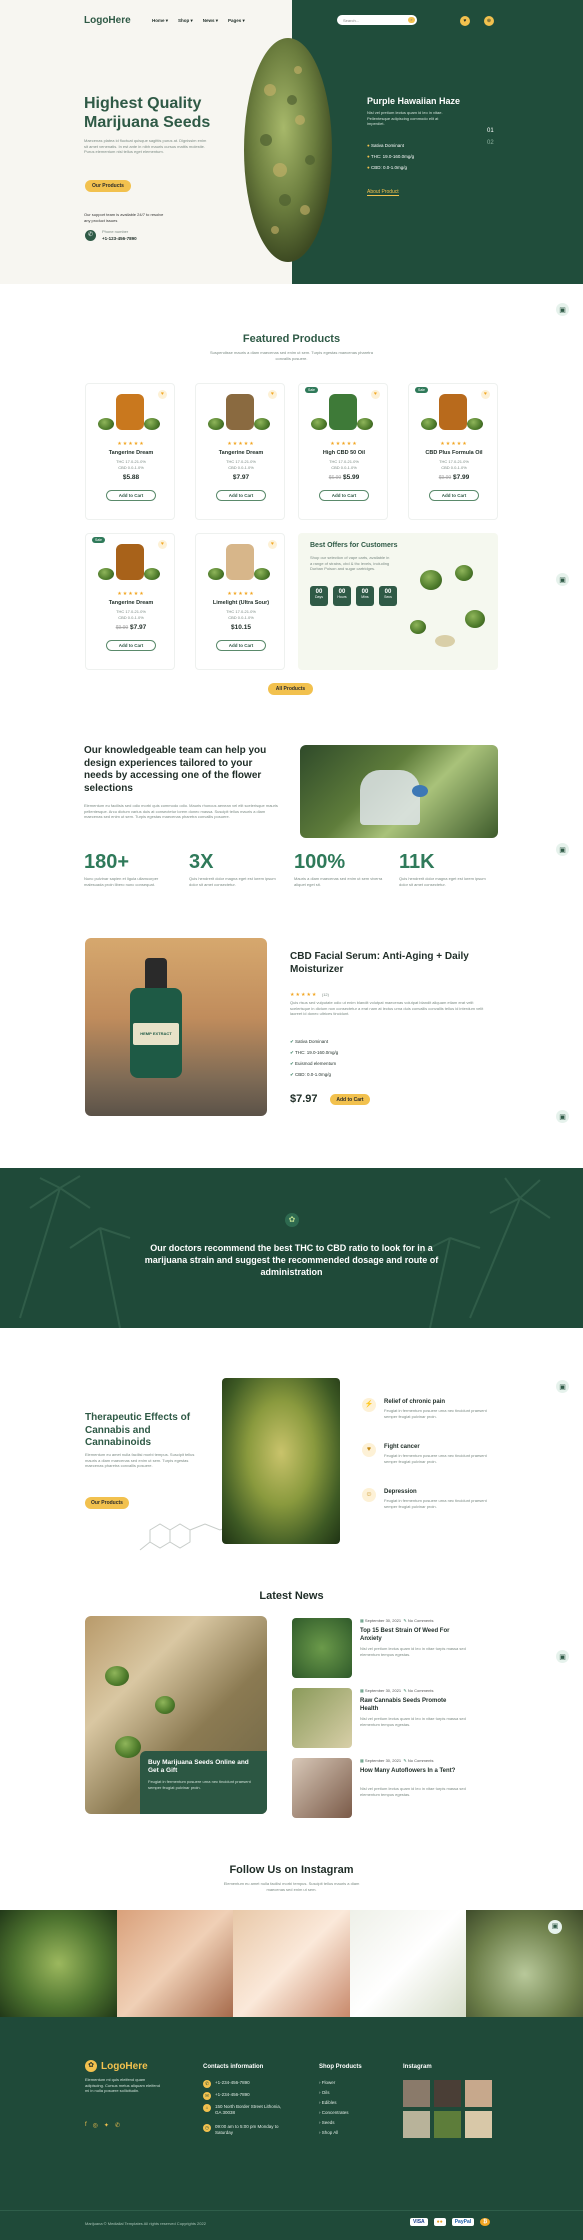  I want to click on shop-link: › Seeds, so click(327, 2122).